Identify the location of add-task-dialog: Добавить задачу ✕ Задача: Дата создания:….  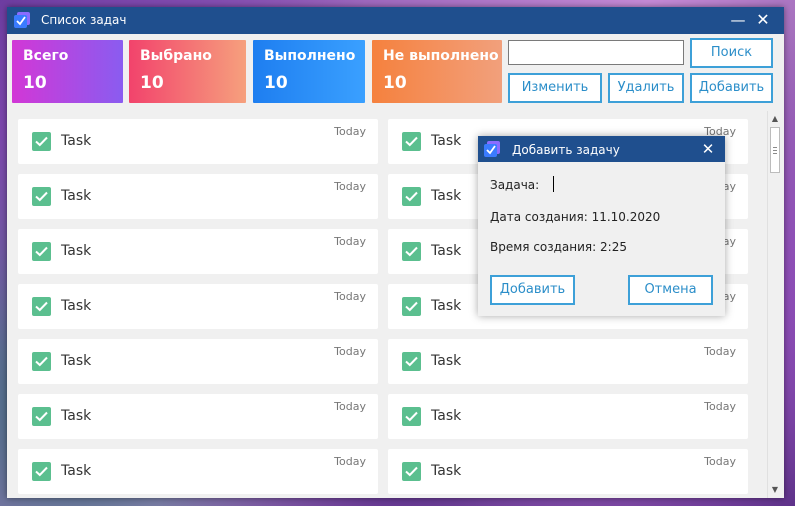
(601, 226).